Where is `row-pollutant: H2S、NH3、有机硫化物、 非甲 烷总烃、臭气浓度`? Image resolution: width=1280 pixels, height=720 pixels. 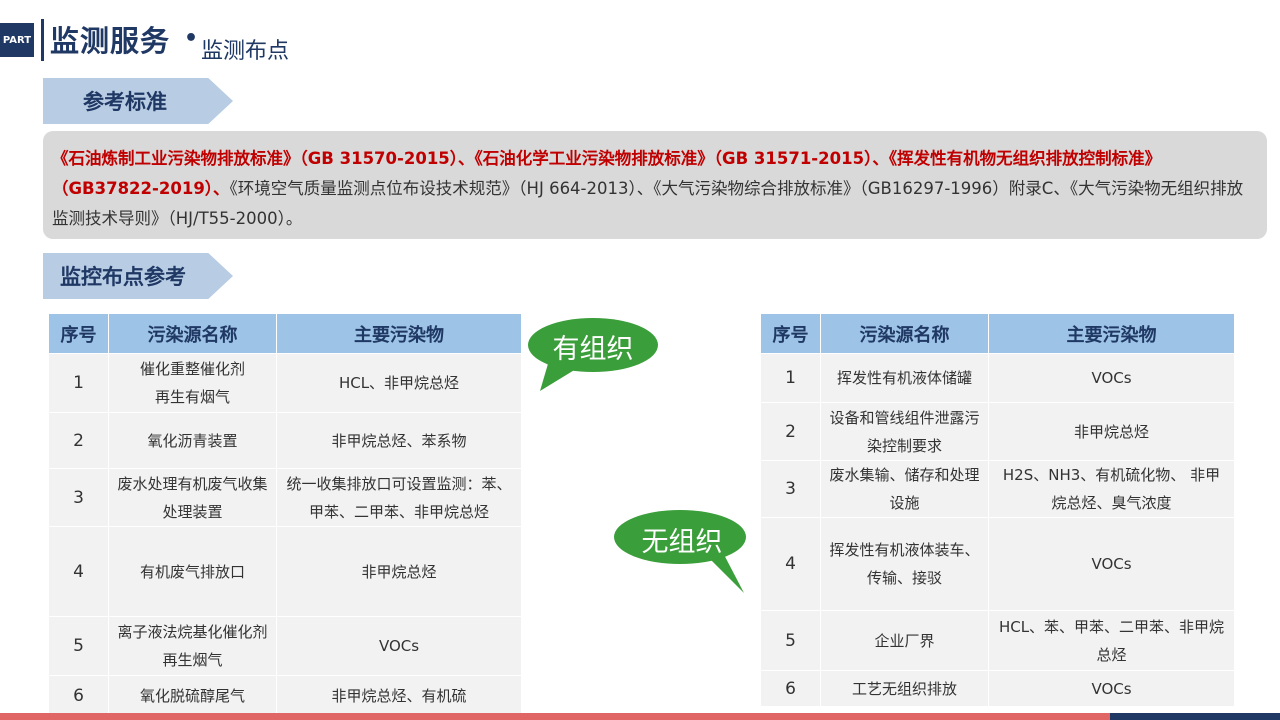
row-pollutant: H2S、NH3、有机硫化物、 非甲 烷总烃、臭气浓度 is located at coordinates (1111, 489).